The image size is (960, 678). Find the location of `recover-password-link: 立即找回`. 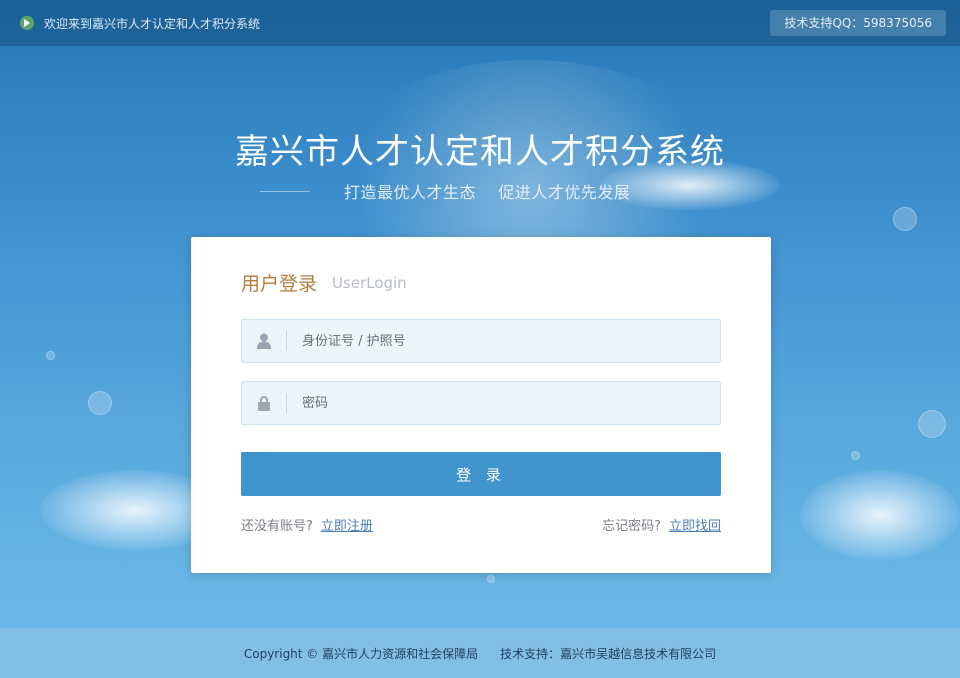

recover-password-link: 立即找回 is located at coordinates (695, 526).